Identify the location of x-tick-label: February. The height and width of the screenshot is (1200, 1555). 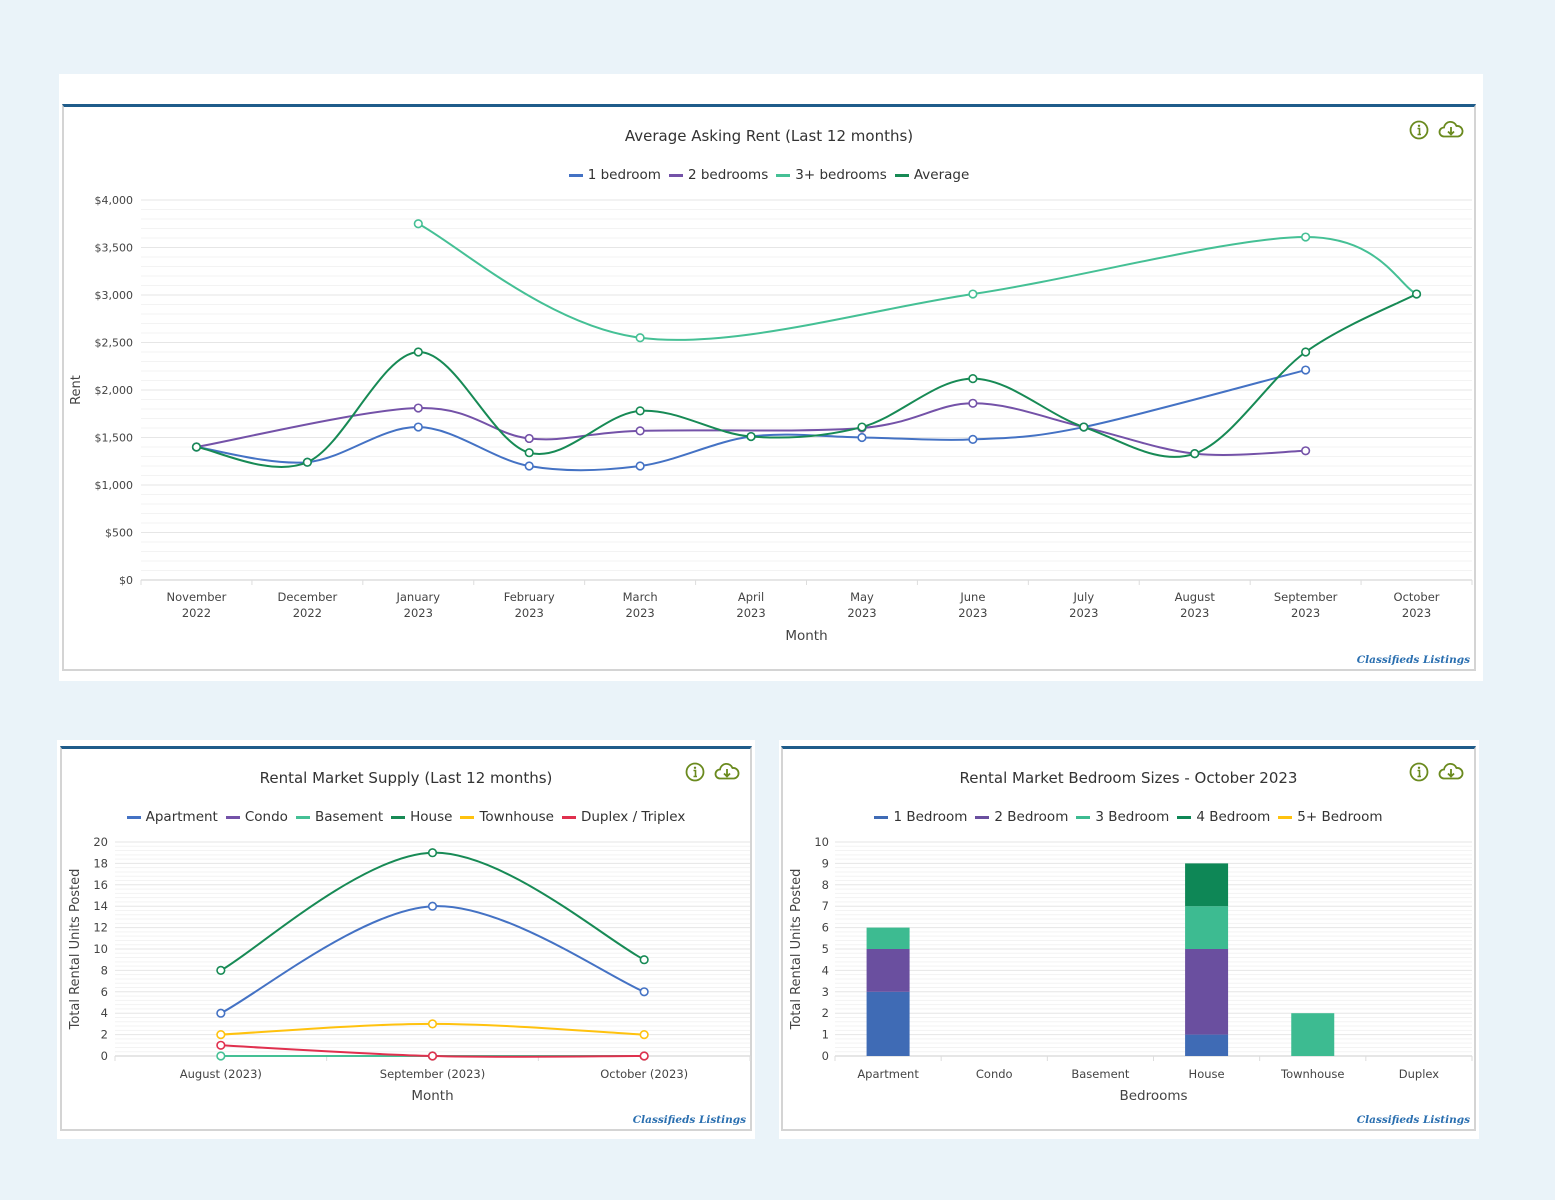
(529, 597).